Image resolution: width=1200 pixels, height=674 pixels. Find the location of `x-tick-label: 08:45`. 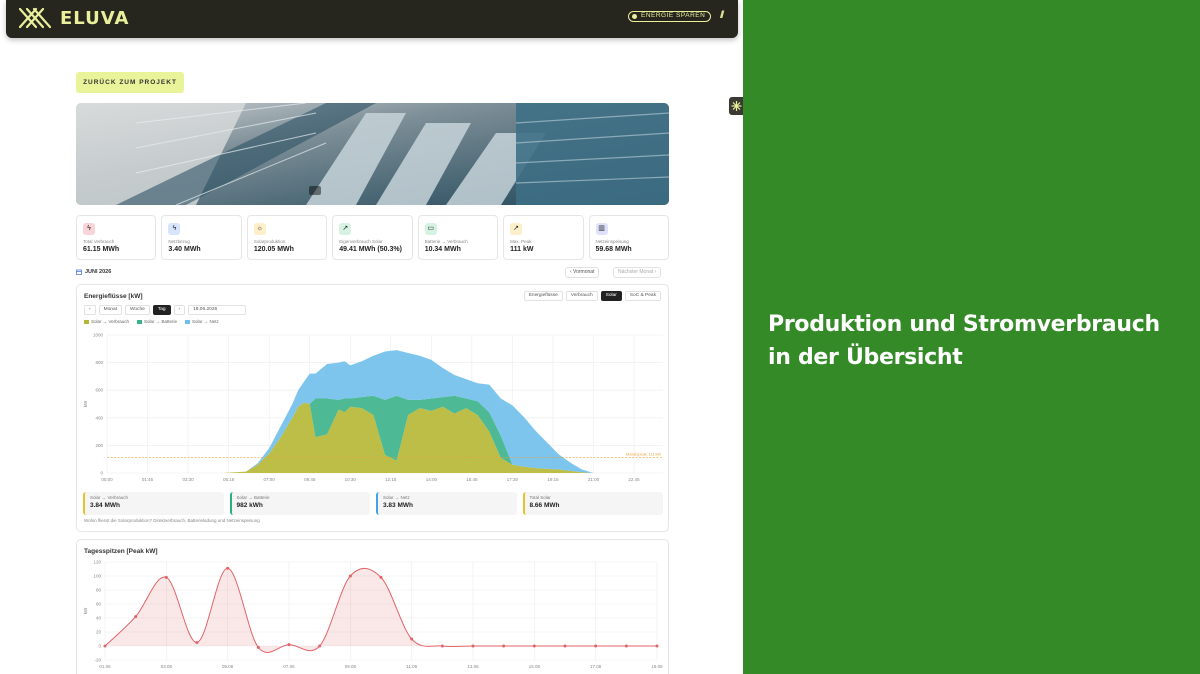

x-tick-label: 08:45 is located at coordinates (310, 479).